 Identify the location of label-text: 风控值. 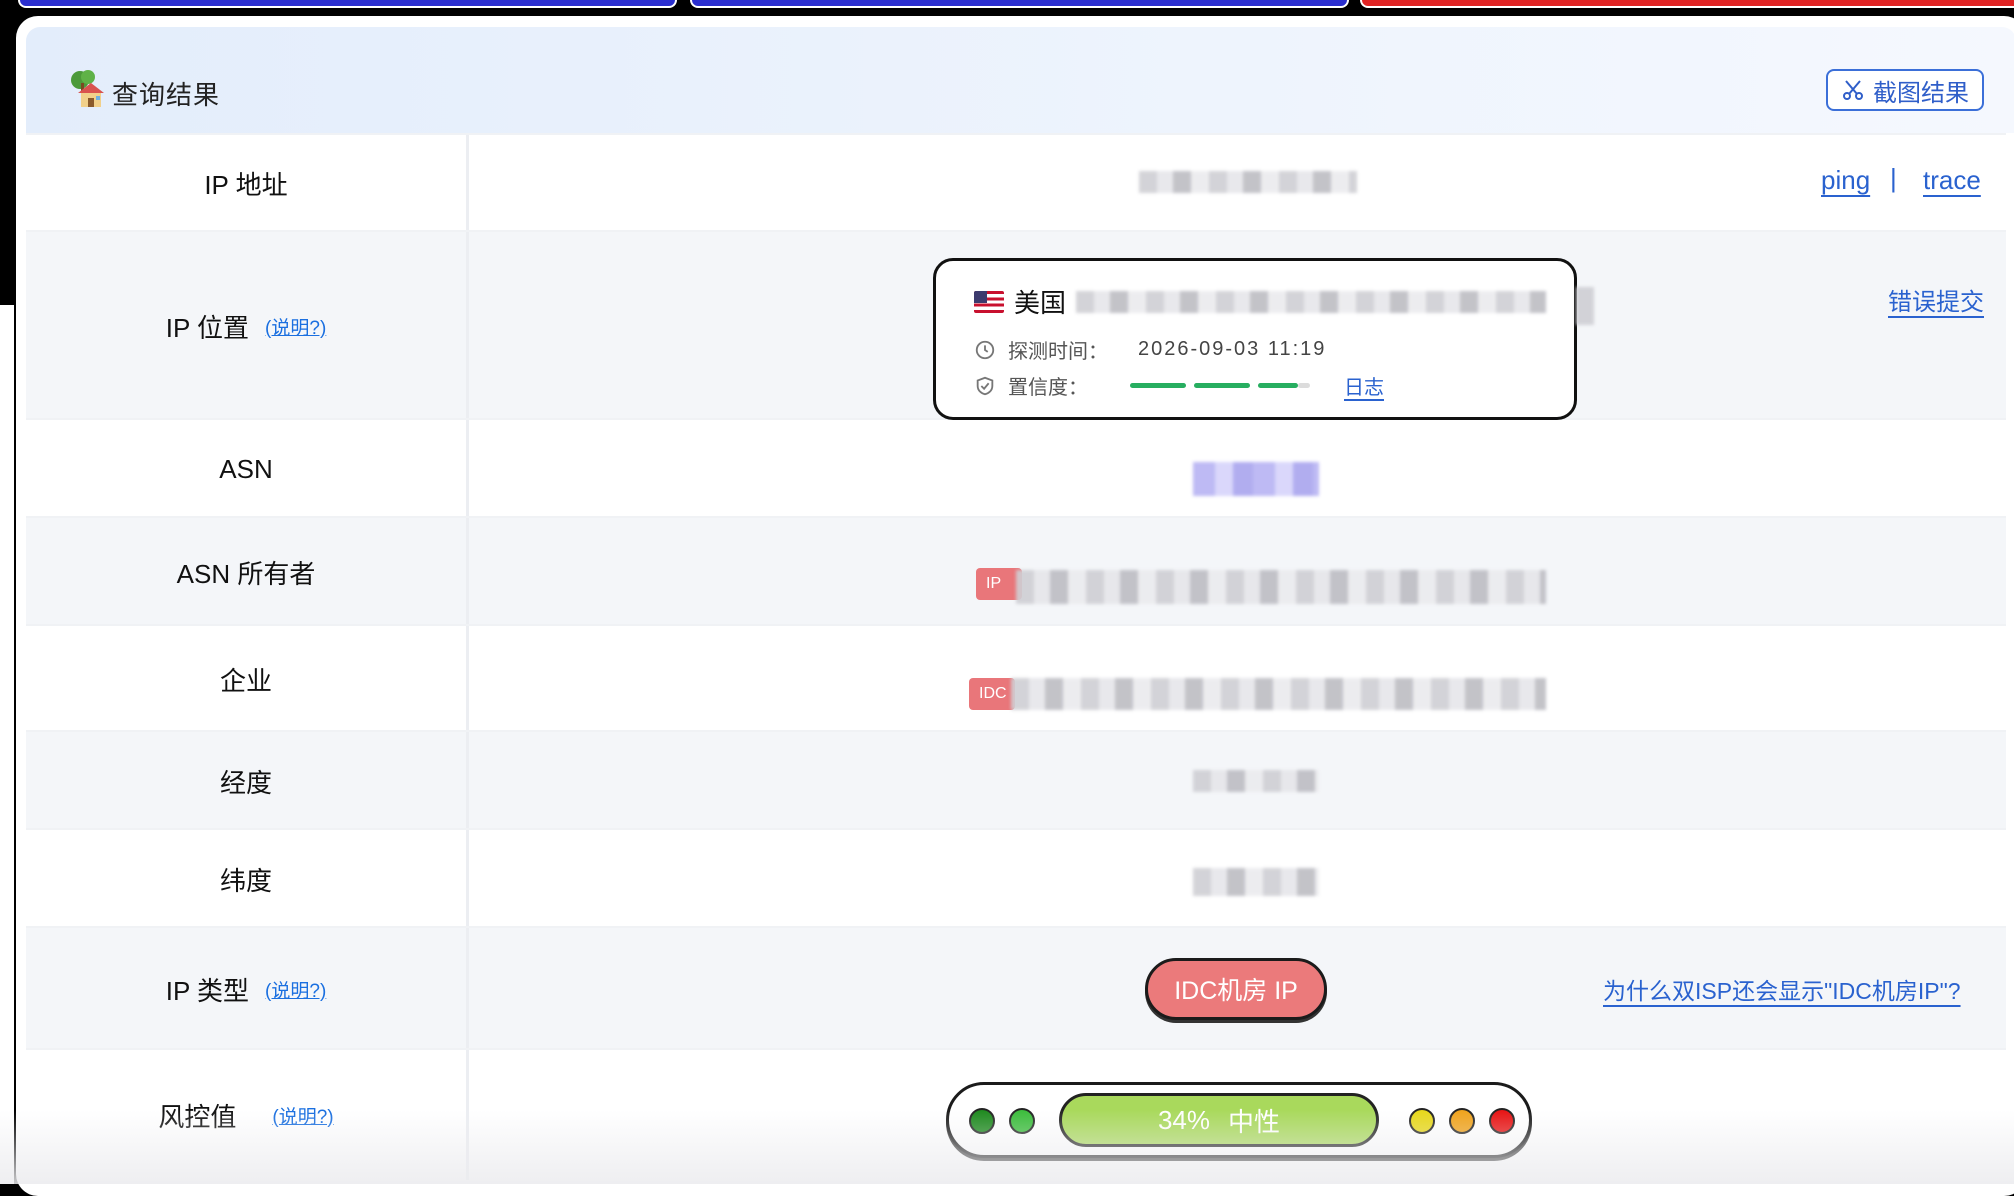
(197, 1116).